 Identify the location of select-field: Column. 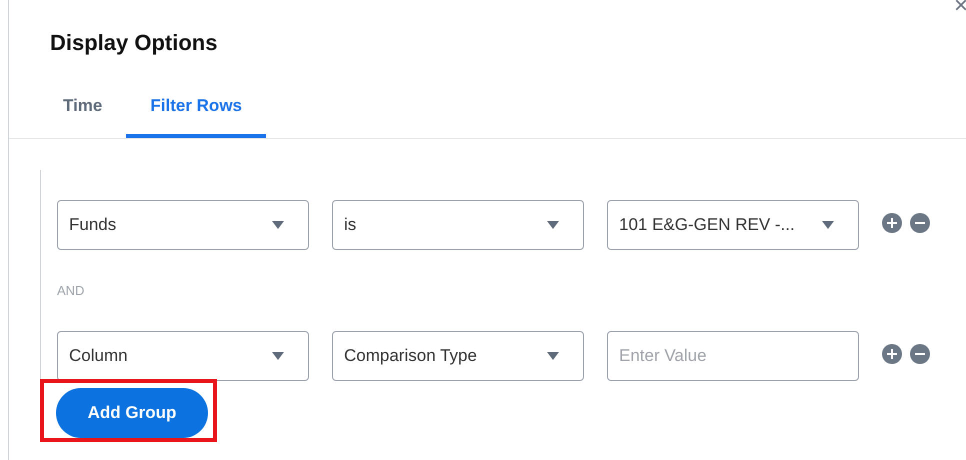
(183, 356).